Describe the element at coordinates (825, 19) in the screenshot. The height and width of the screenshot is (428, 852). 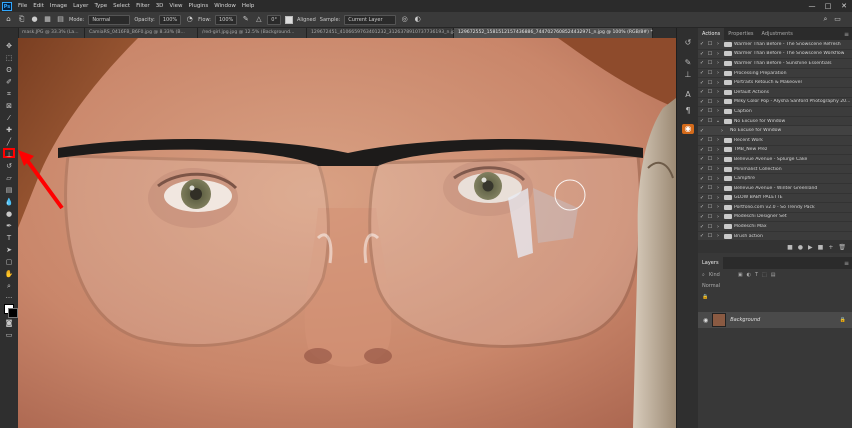
I see `search-icon: ⌕` at that location.